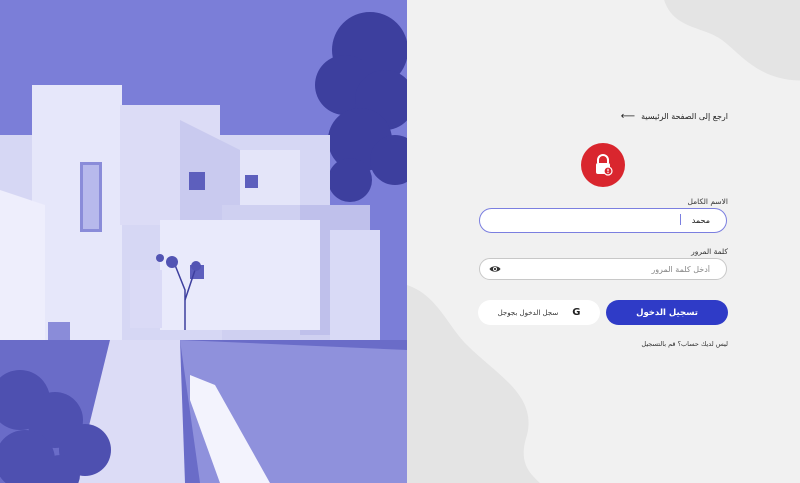 This screenshot has height=483, width=800. What do you see at coordinates (707, 201) in the screenshot?
I see `name-label: الاسم الكامل` at bounding box center [707, 201].